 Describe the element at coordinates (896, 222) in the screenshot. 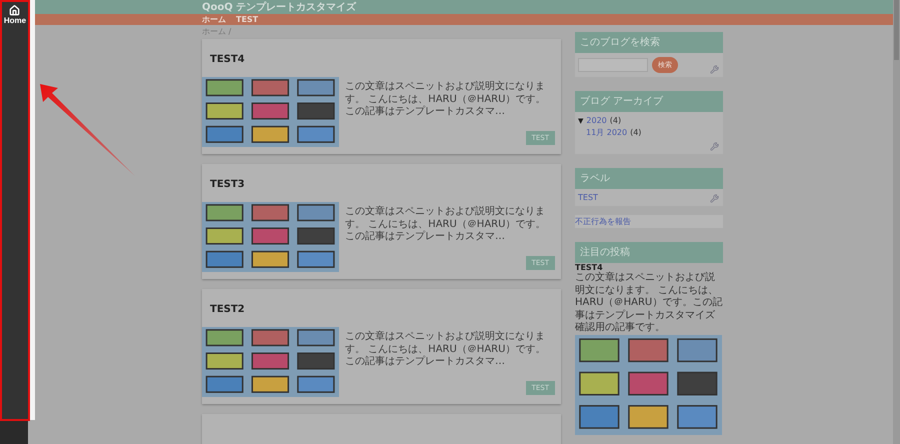

I see `scrollbar` at that location.